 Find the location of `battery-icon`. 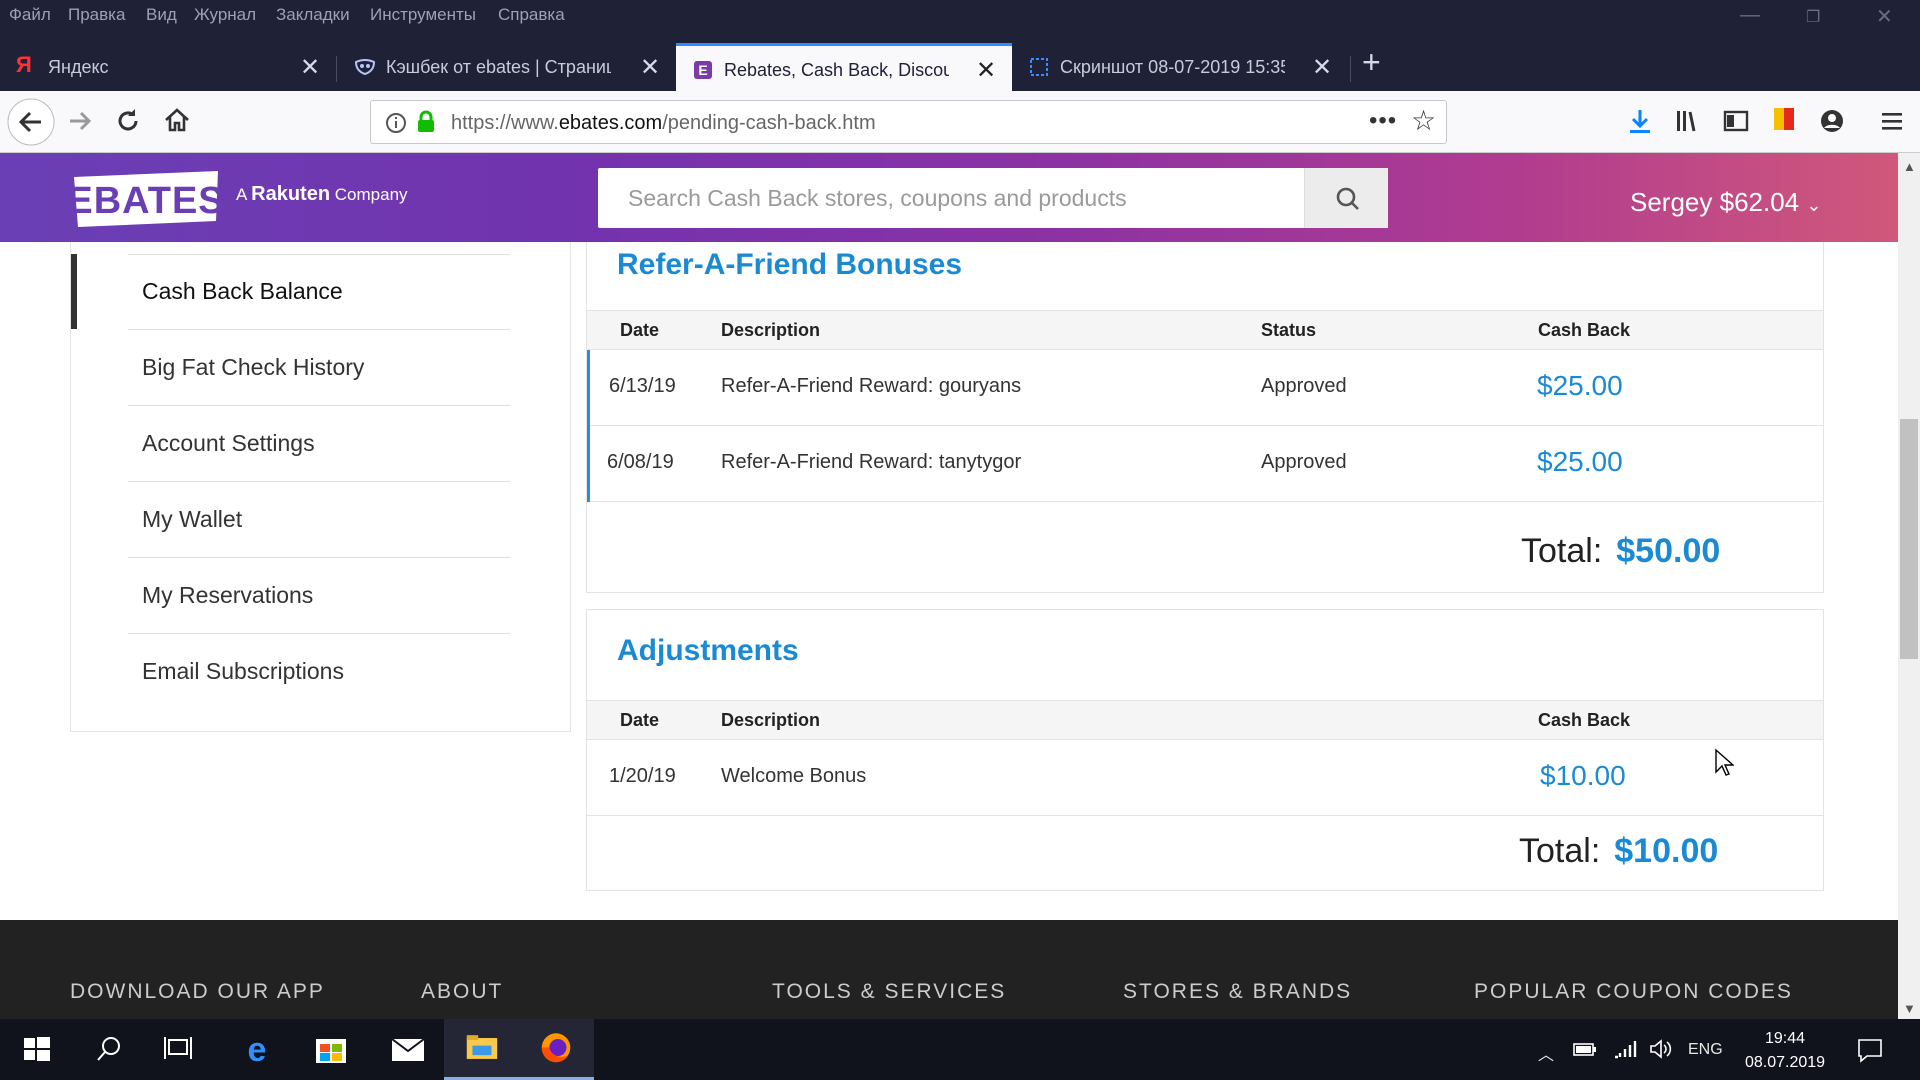

battery-icon is located at coordinates (1585, 1049).